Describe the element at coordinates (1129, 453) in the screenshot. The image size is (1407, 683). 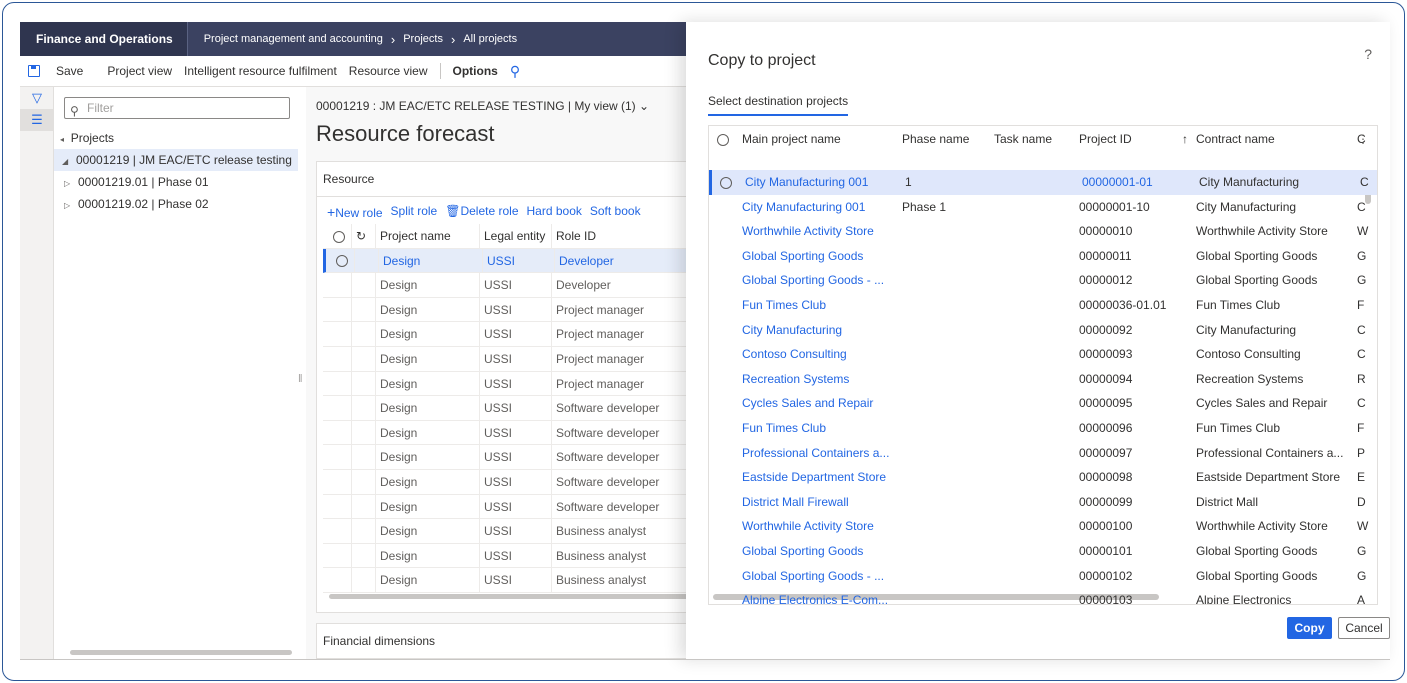
I see `cell-project-id: 00000097` at that location.